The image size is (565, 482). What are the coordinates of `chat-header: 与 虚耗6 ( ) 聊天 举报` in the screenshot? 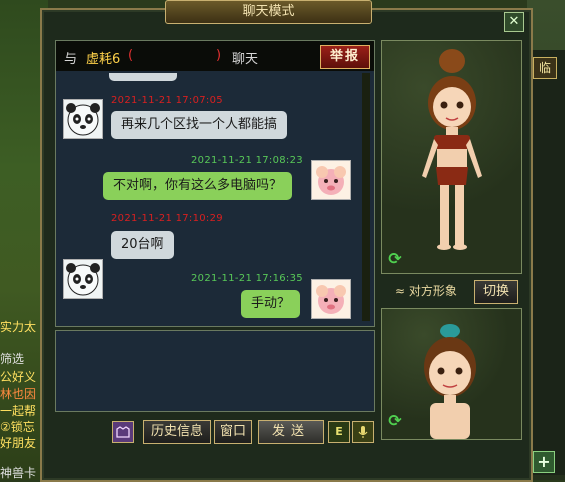 It's located at (215, 56).